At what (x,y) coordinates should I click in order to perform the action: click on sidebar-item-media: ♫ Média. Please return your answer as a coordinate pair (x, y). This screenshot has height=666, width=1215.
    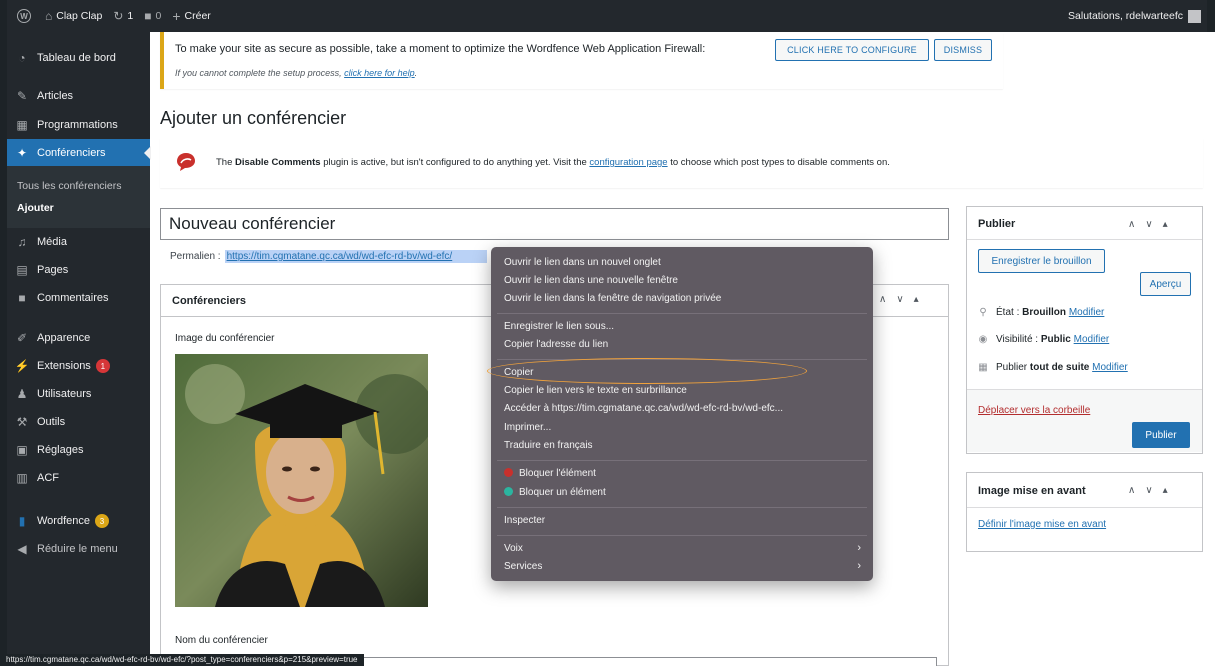
    Looking at the image, I should click on (78, 242).